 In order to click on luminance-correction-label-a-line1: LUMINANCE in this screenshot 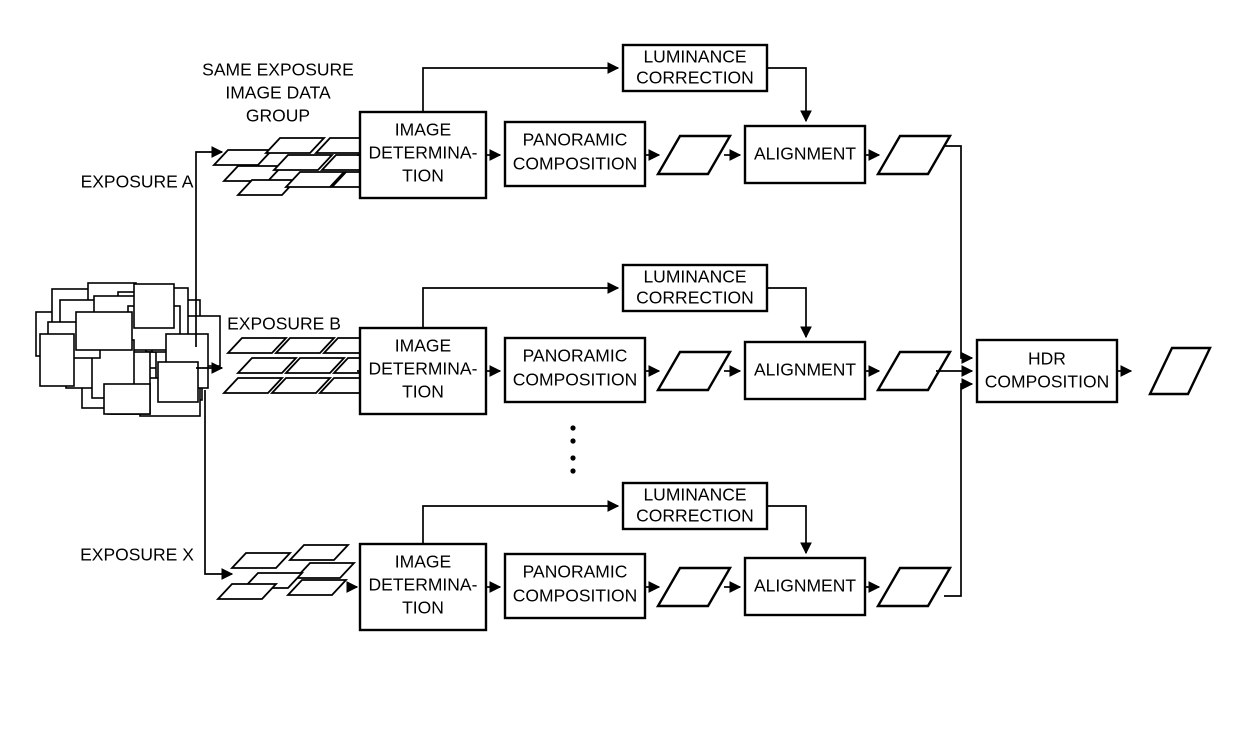, I will do `click(694, 57)`.